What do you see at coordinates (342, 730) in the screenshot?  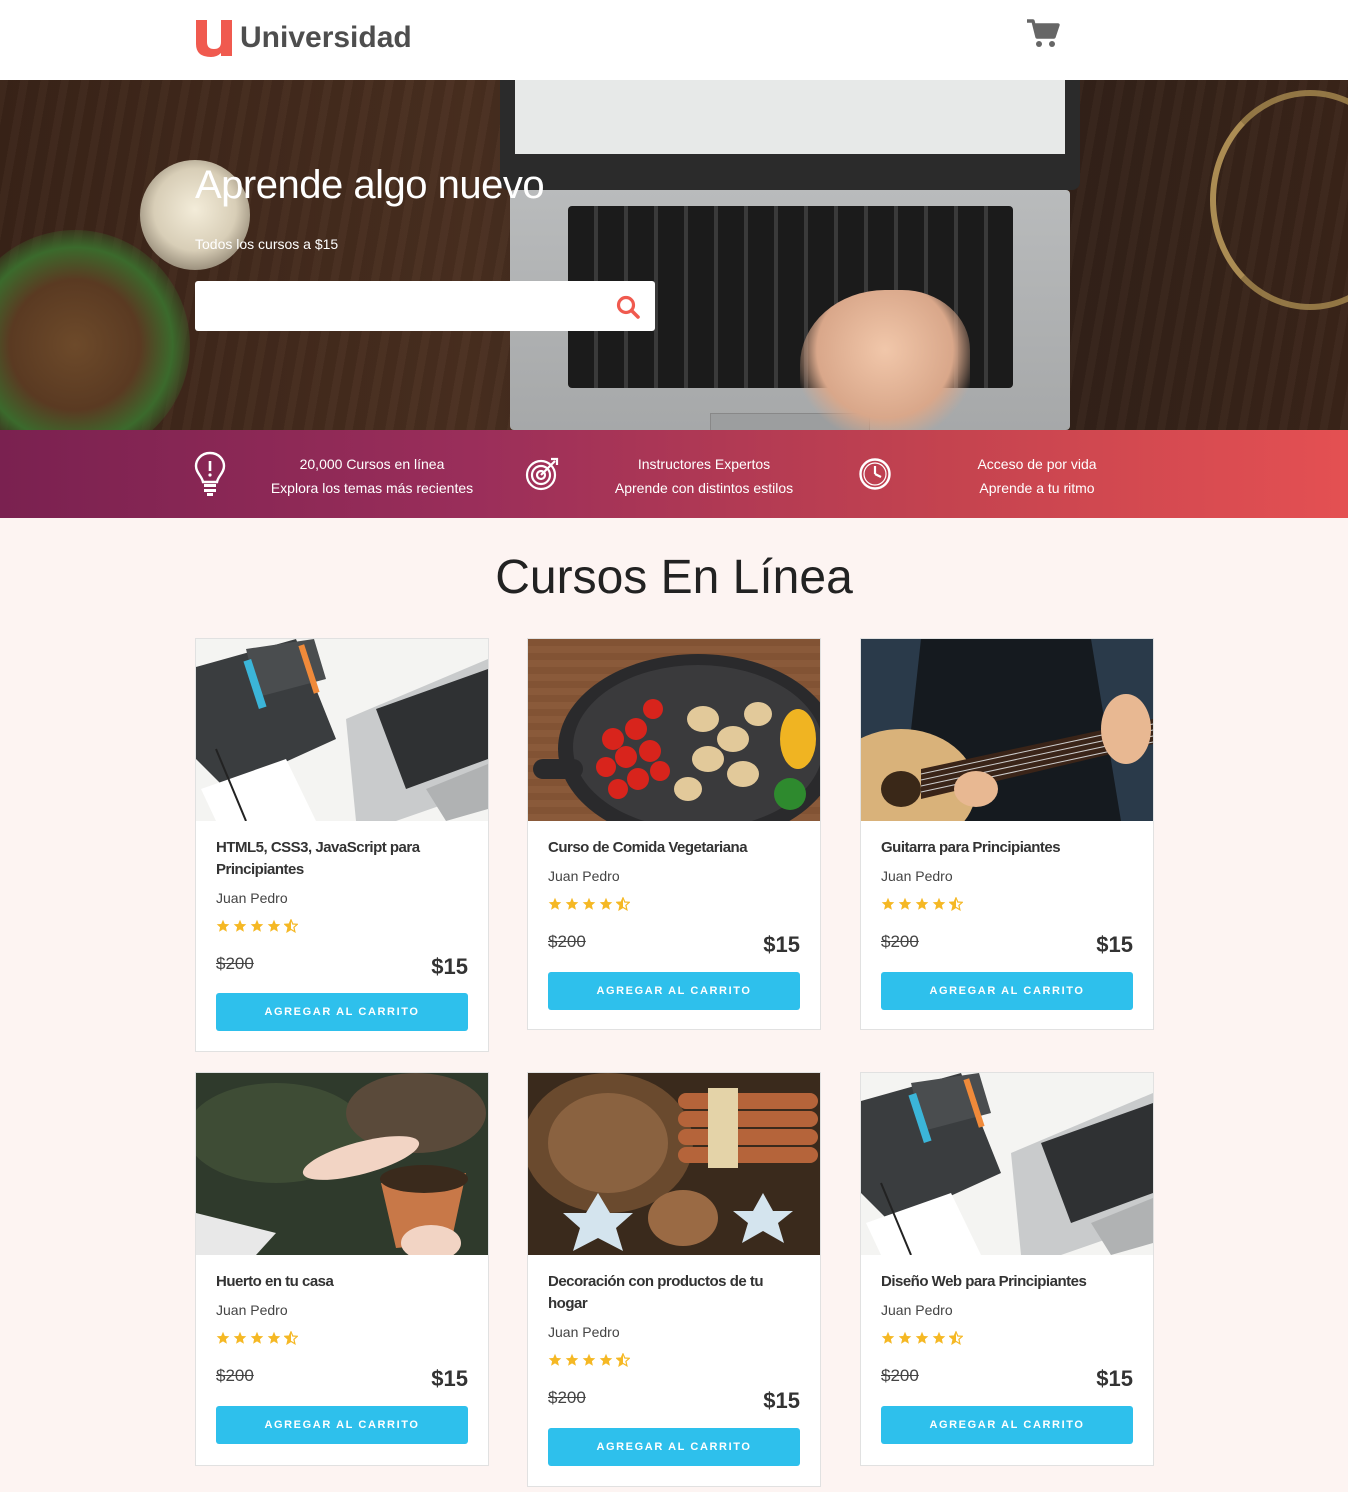 I see `course-image-html-css` at bounding box center [342, 730].